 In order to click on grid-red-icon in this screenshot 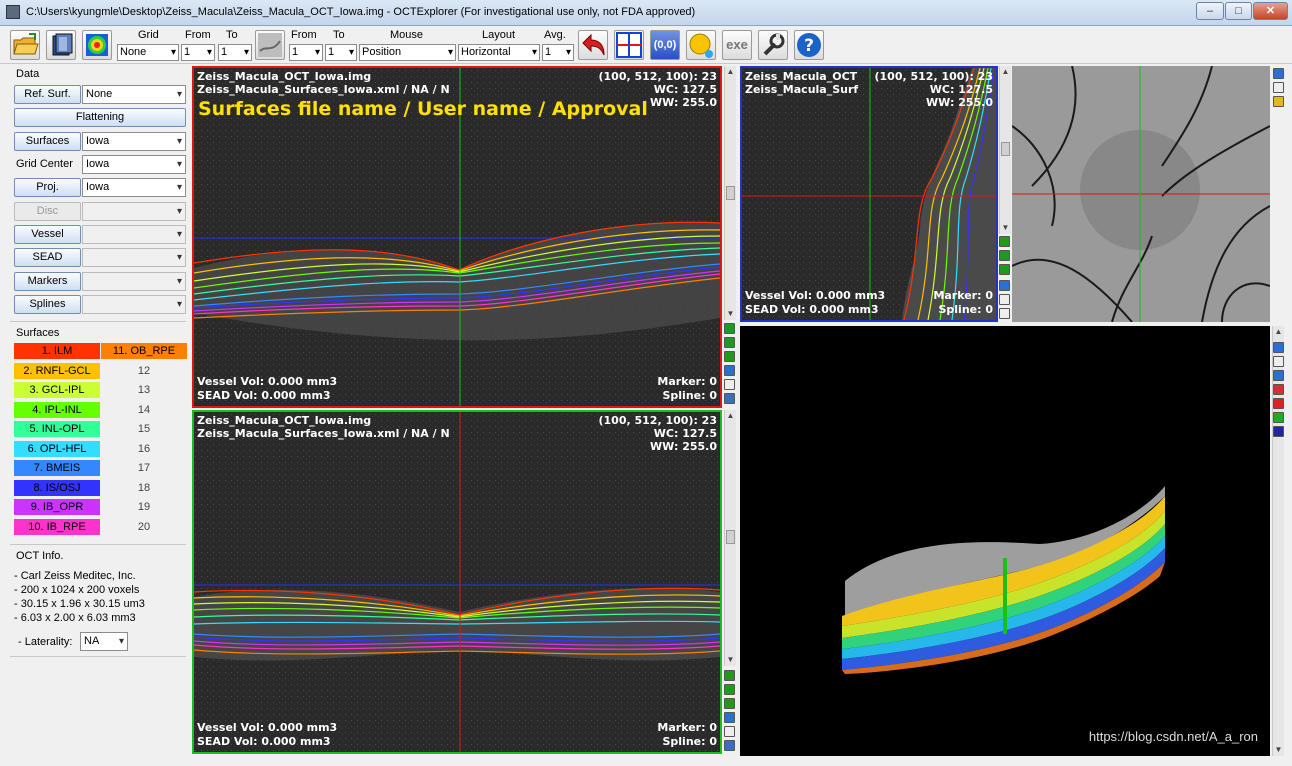, I will do `click(1278, 403)`.